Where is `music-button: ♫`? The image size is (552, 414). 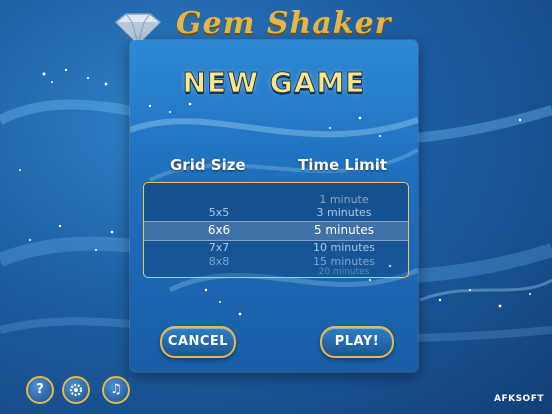
music-button: ♫ is located at coordinates (116, 390).